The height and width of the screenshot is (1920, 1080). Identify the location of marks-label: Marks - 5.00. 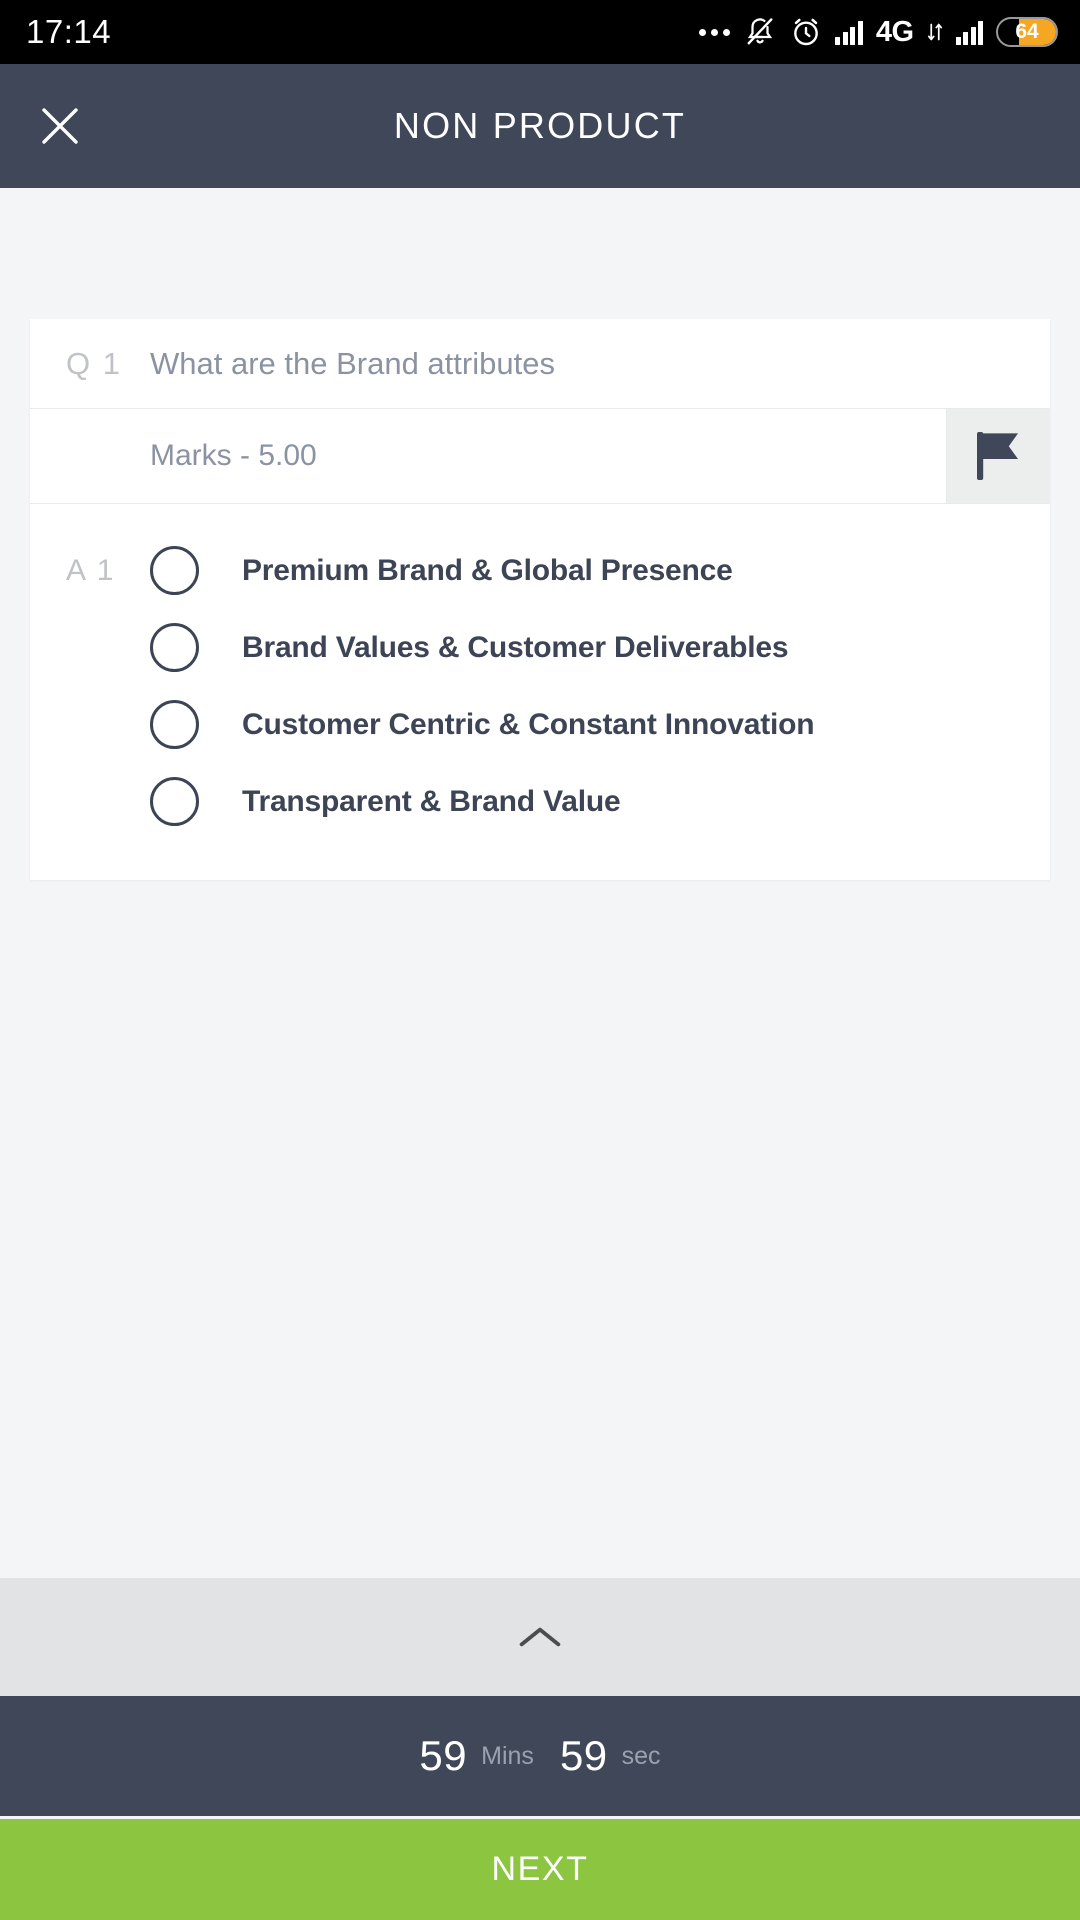
(233, 455).